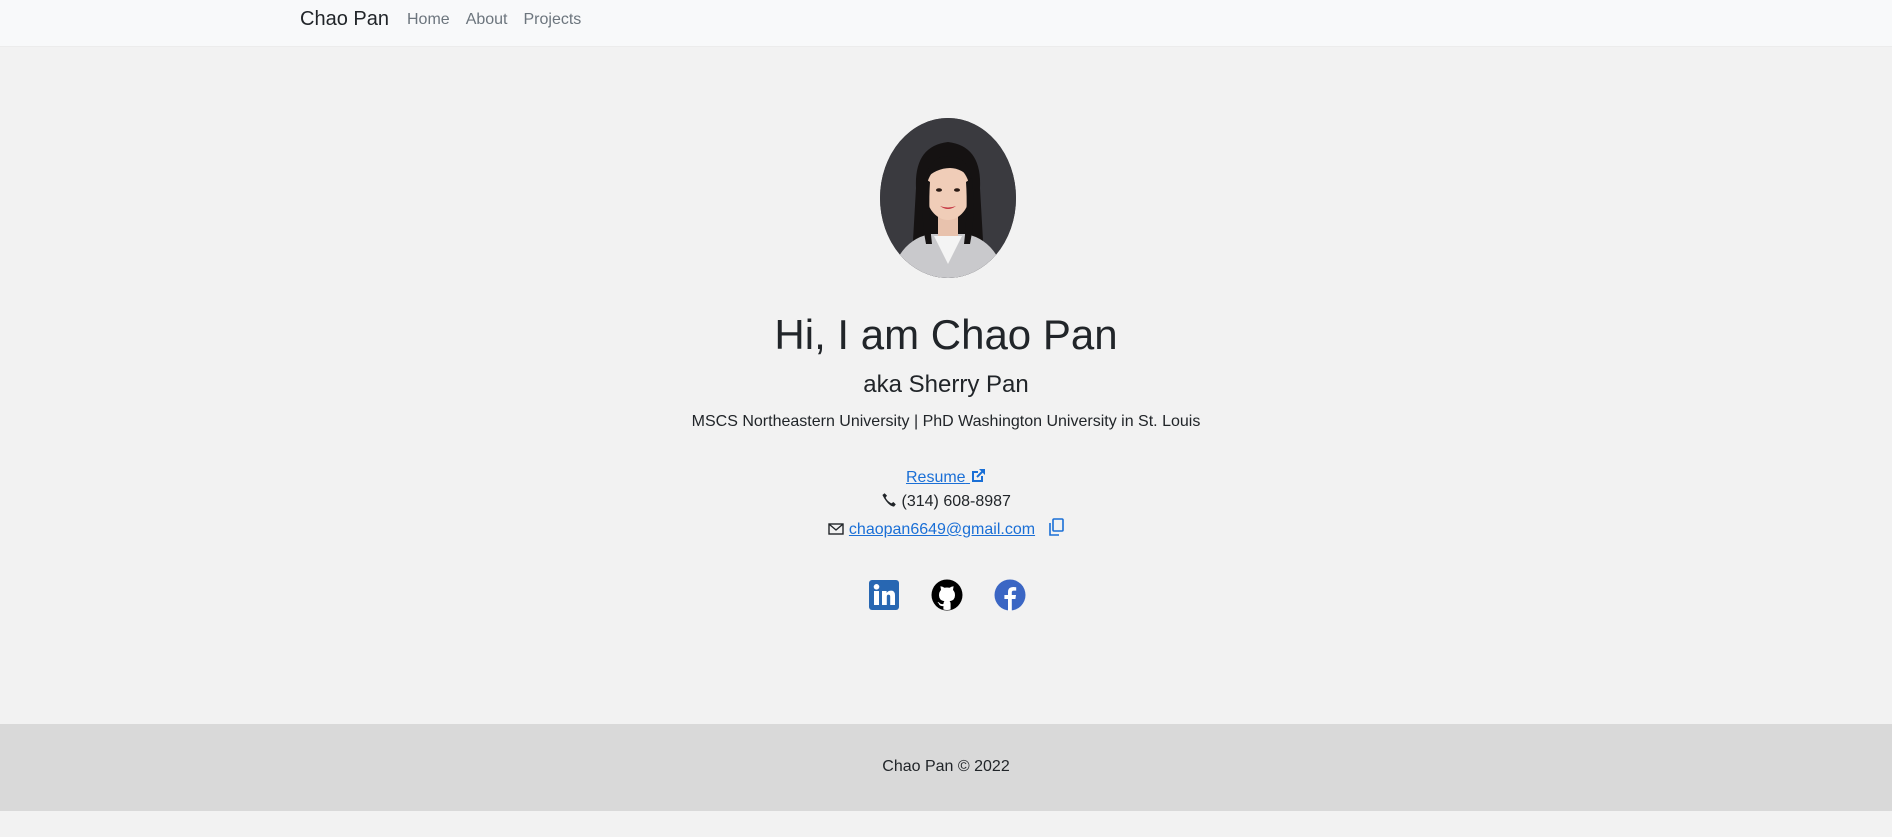 The width and height of the screenshot is (1892, 837). What do you see at coordinates (884, 595) in the screenshot?
I see `linkedin-icon` at bounding box center [884, 595].